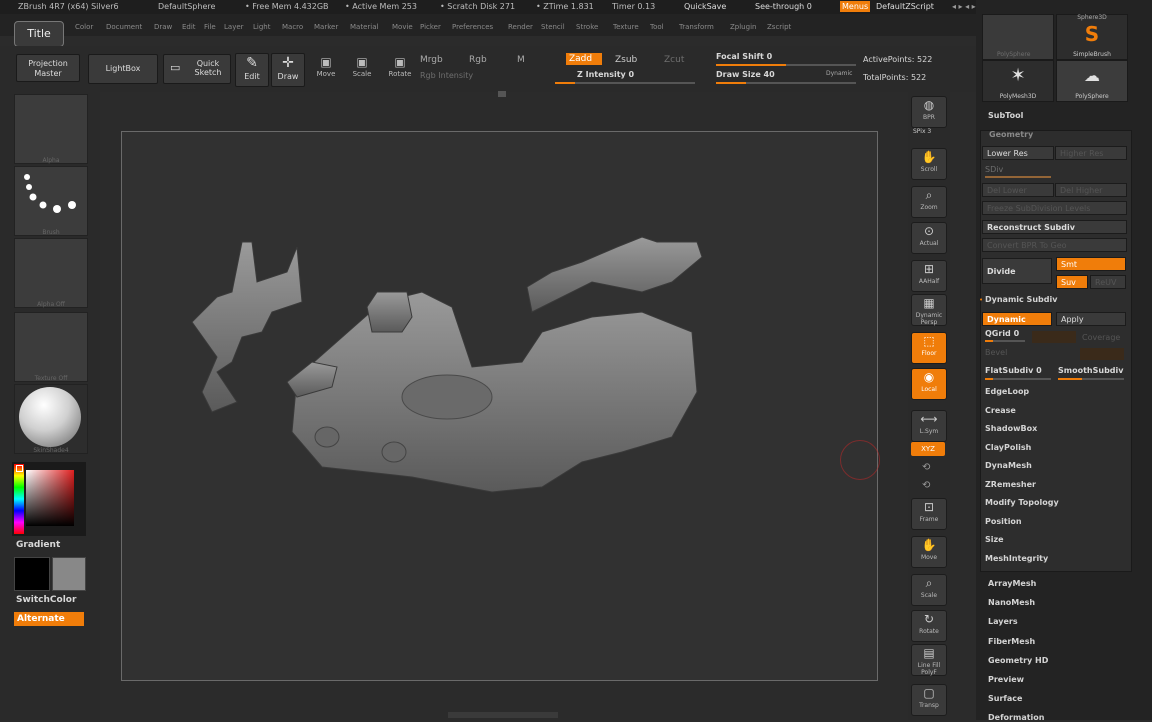 The width and height of the screenshot is (1152, 722). I want to click on tool-item-layers: Layers, so click(1003, 621).